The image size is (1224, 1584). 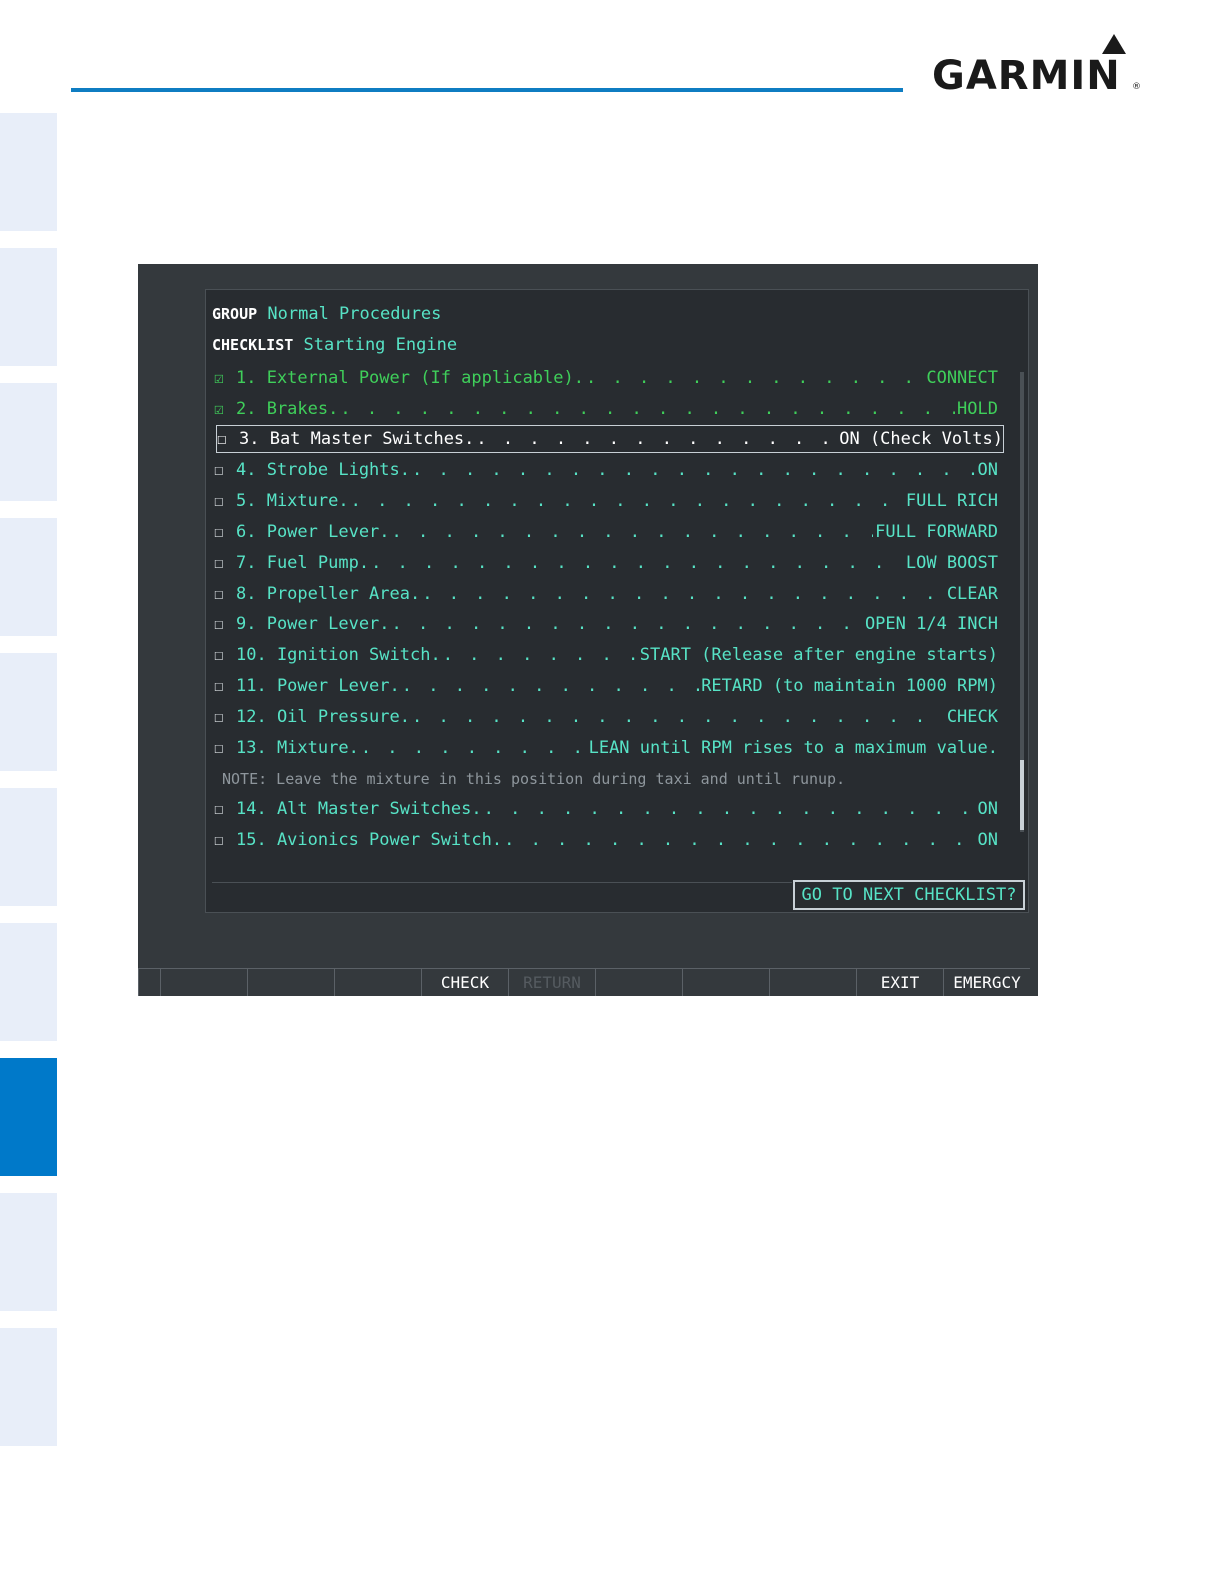 I want to click on item-label: 11. Power Lever., so click(x=318, y=686).